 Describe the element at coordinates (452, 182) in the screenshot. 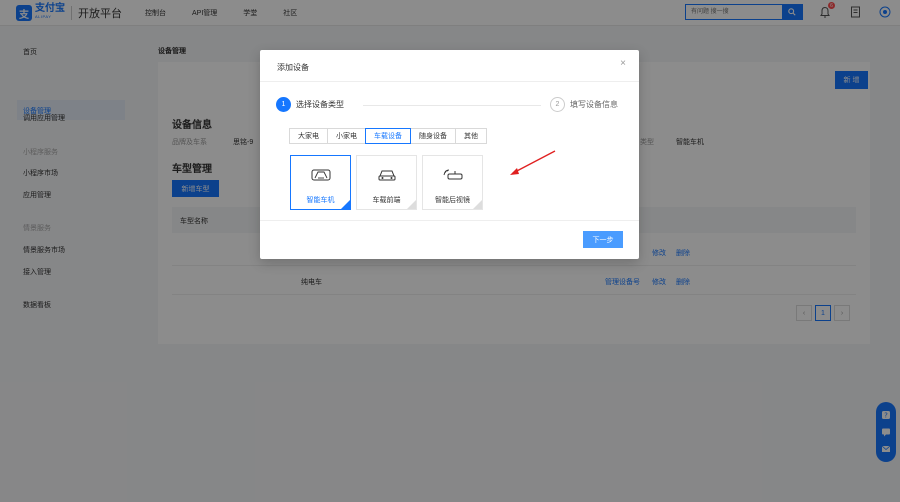

I see `card-smart-rearview-mirror: 智能后视镜` at that location.